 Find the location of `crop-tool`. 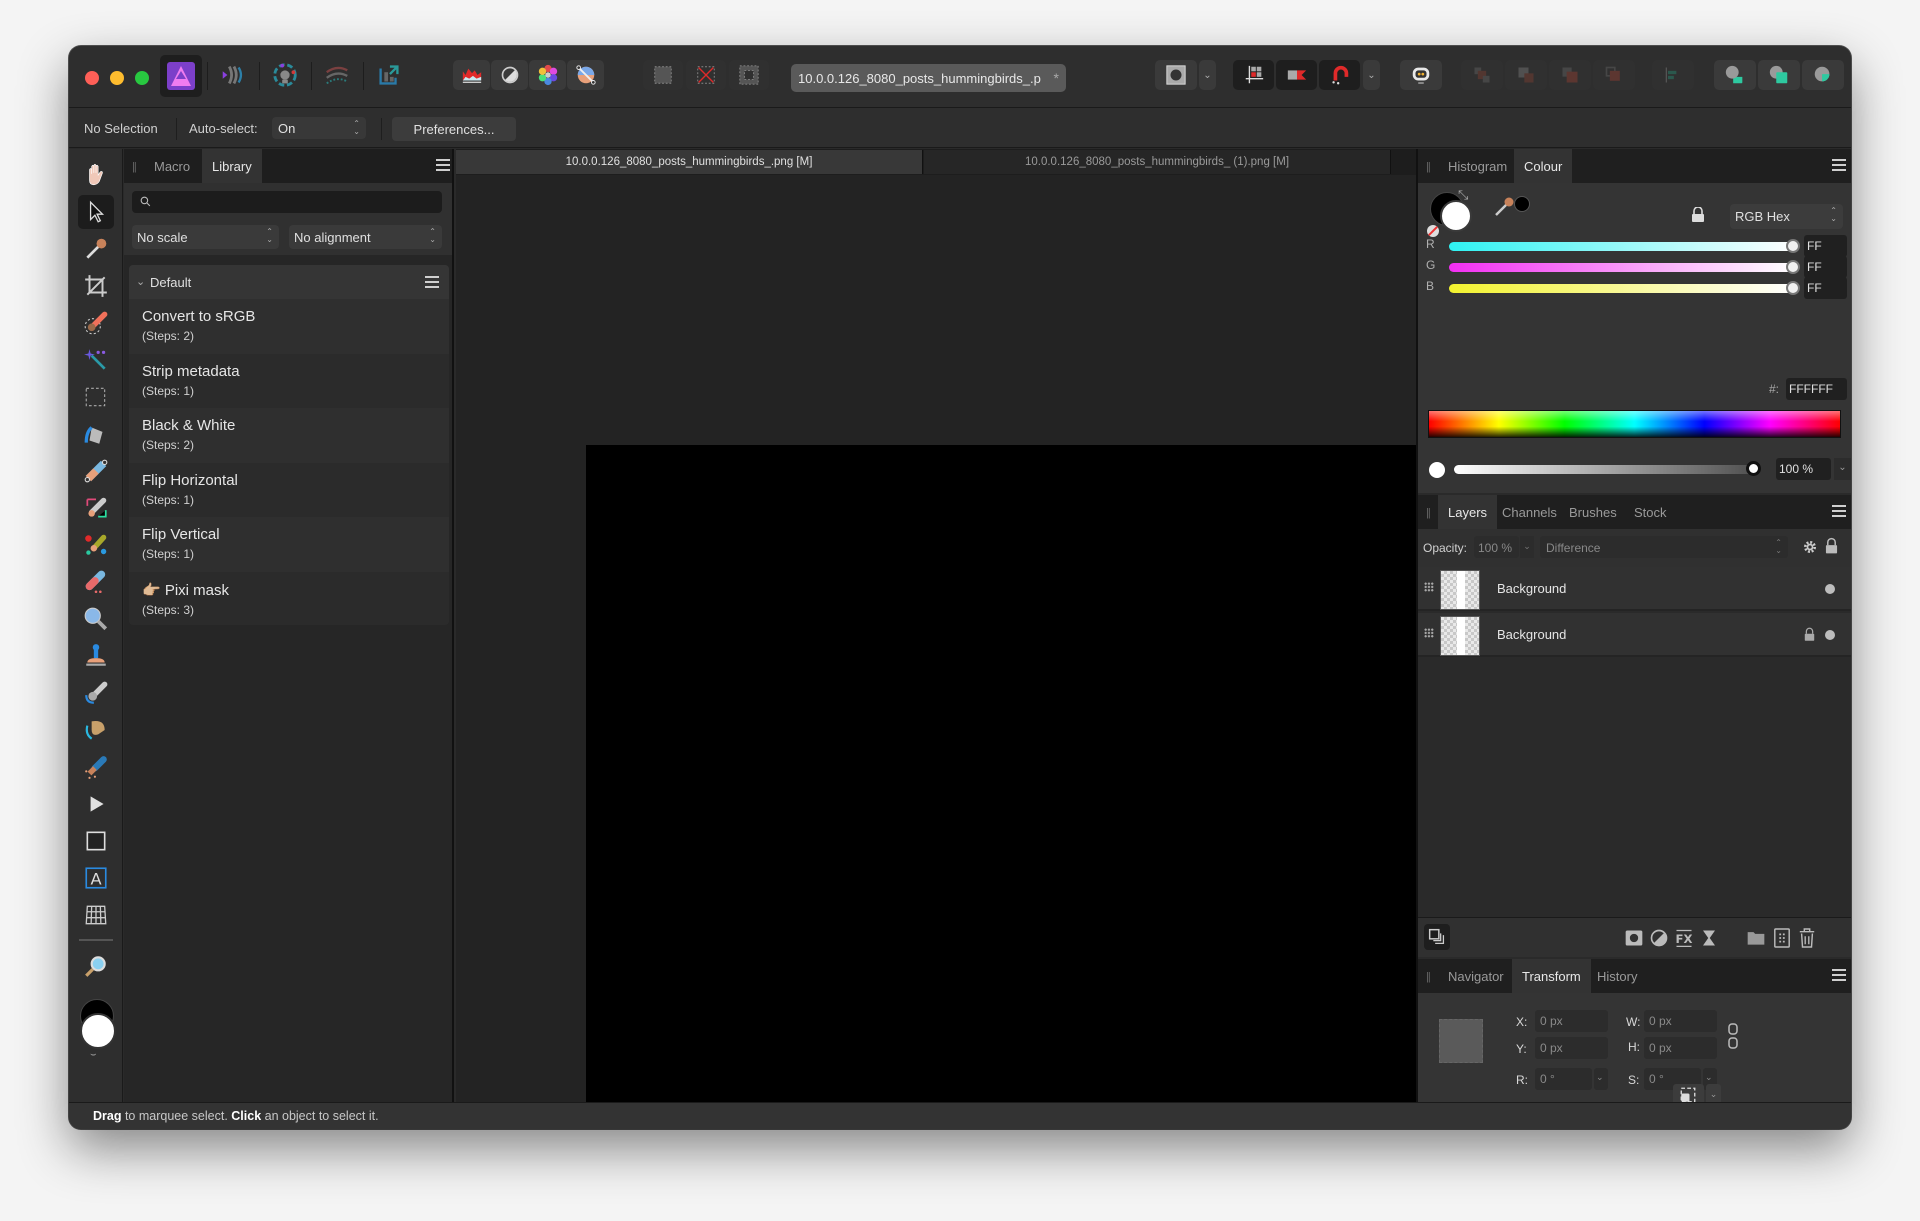

crop-tool is located at coordinates (96, 286).